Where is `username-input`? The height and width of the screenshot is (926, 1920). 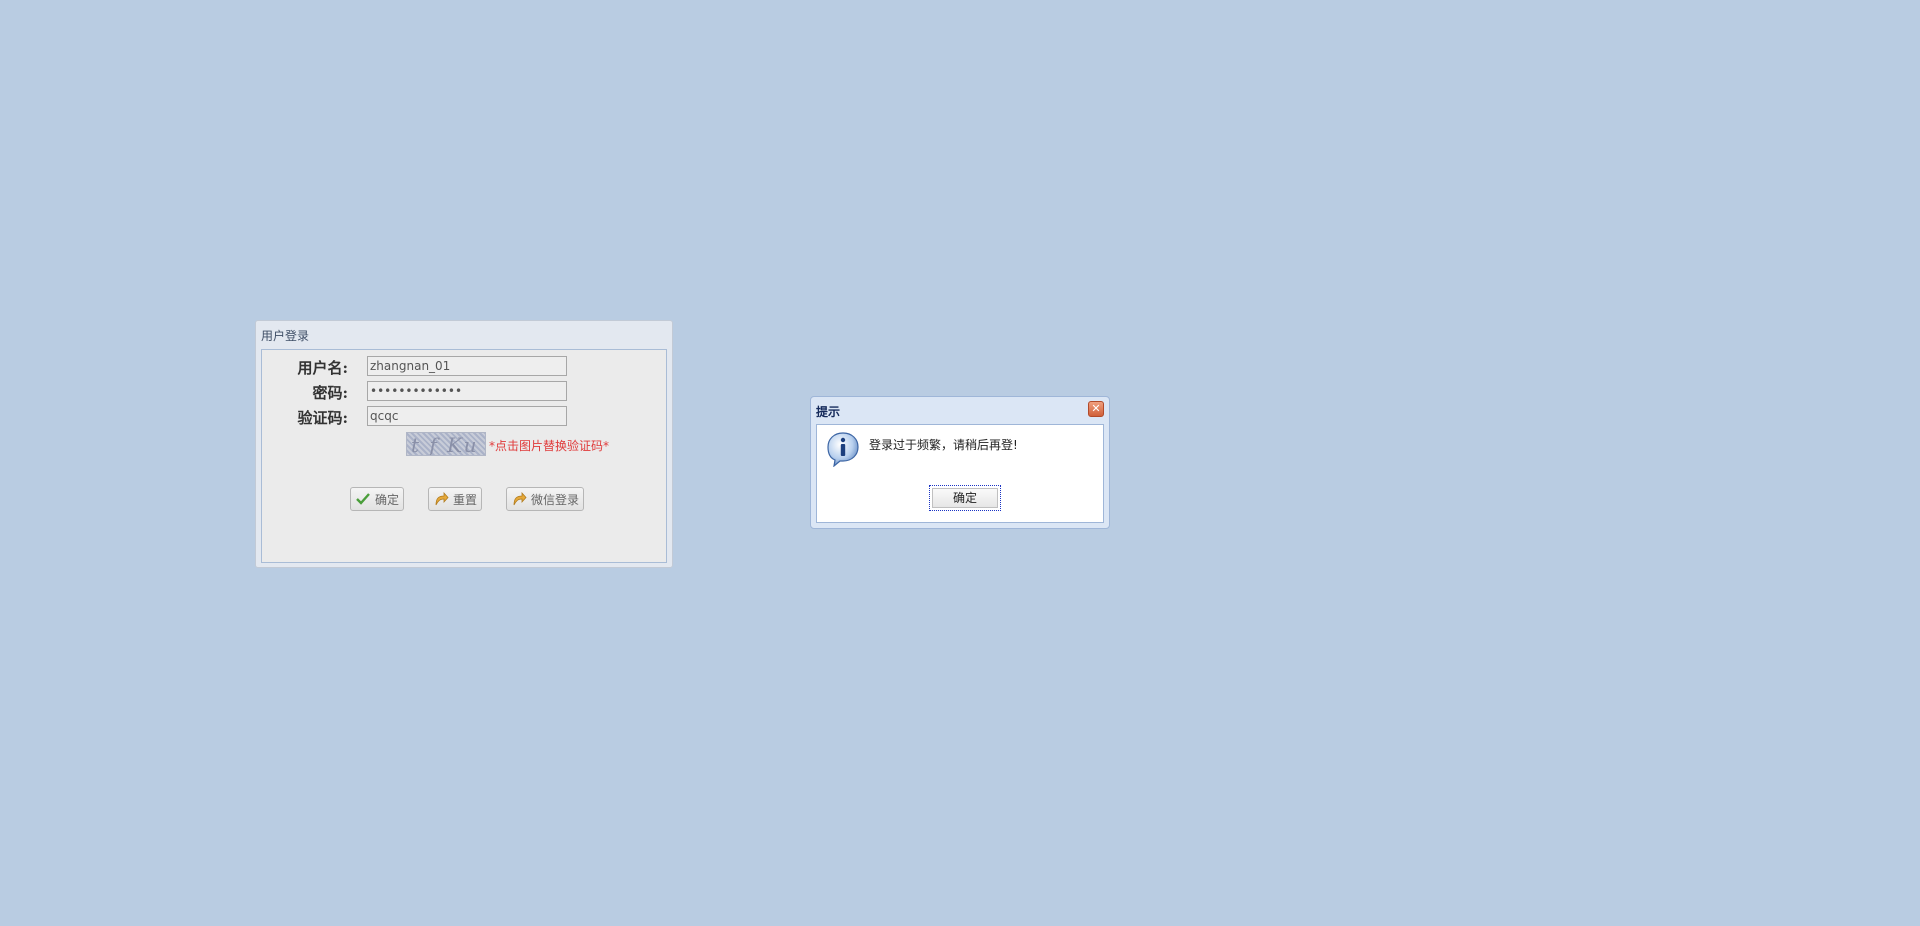
username-input is located at coordinates (467, 366).